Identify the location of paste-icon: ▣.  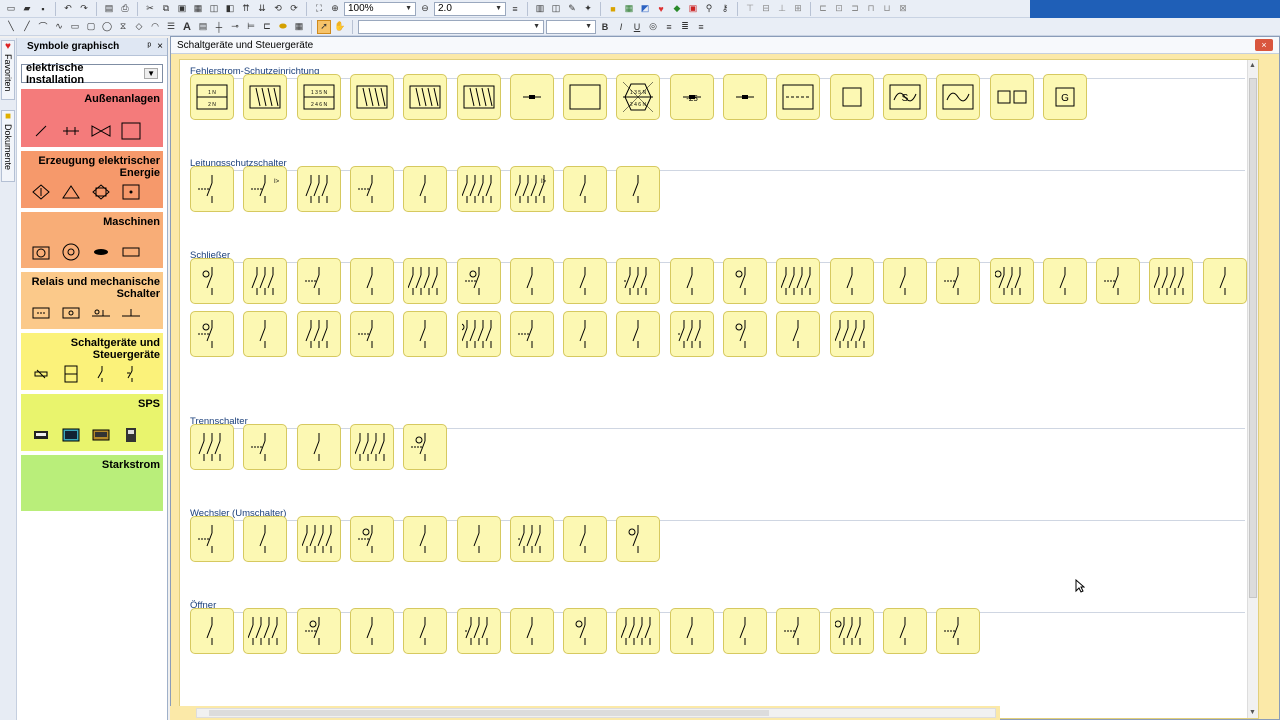
(182, 9).